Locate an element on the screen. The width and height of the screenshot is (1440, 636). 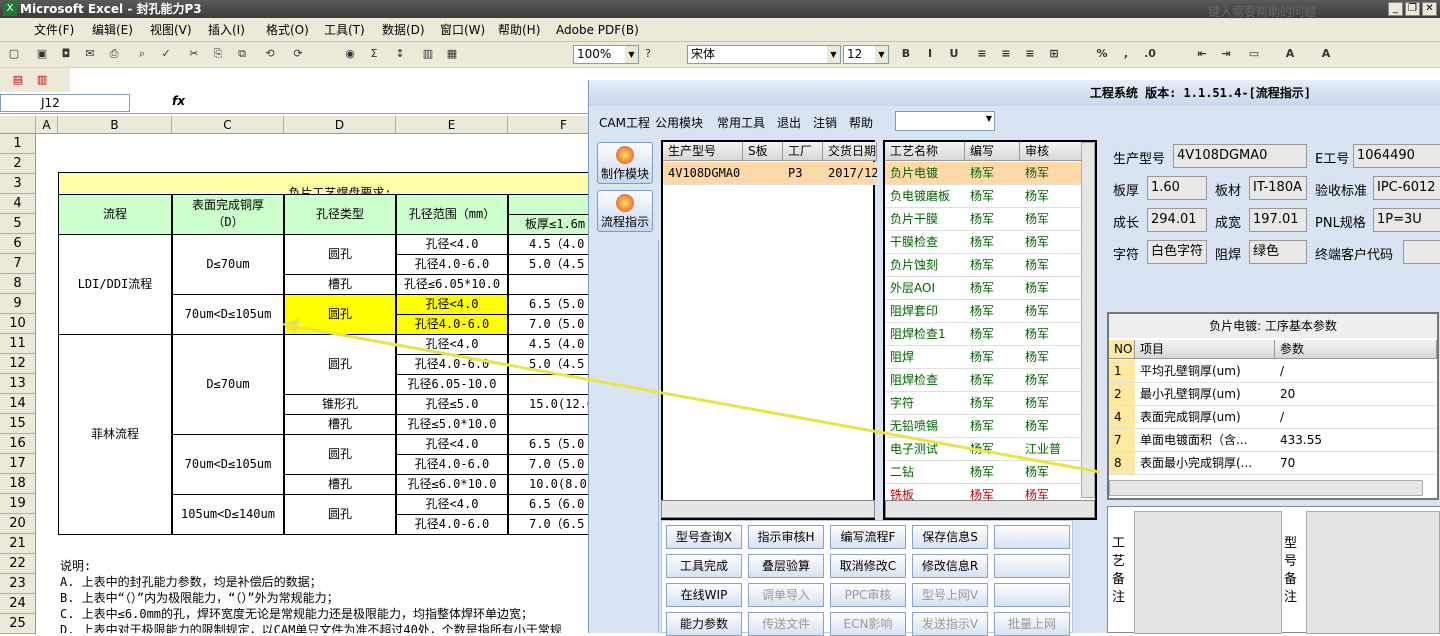
row-header: 4 is located at coordinates (18, 204).